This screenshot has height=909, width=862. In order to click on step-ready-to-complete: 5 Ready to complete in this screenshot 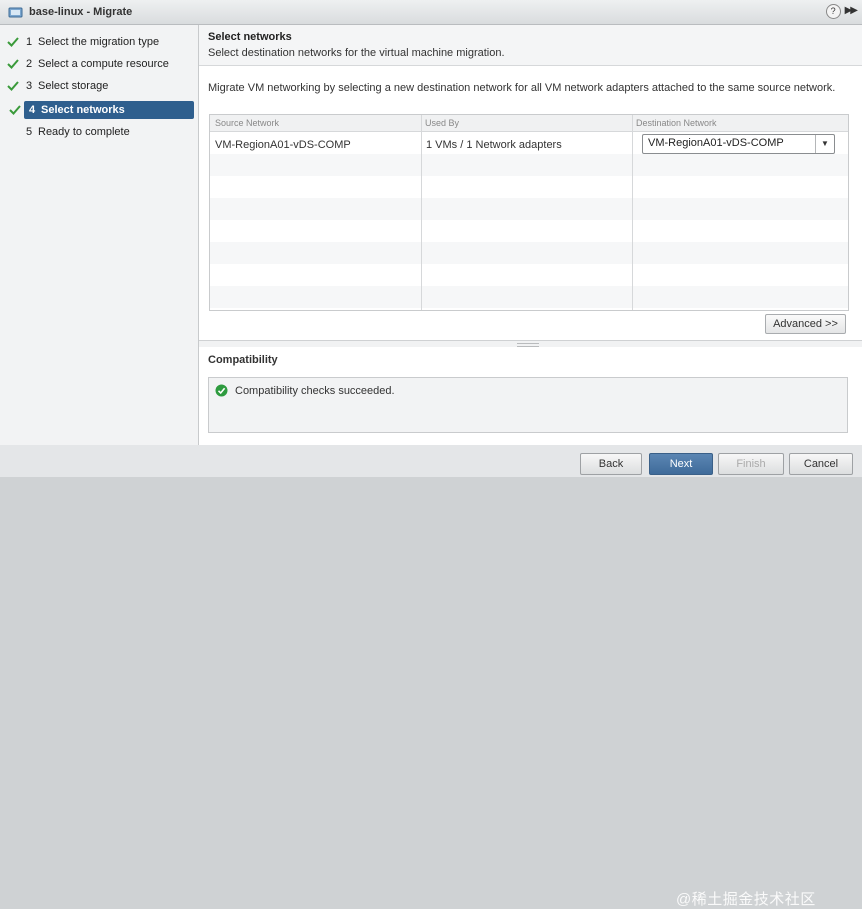, I will do `click(100, 132)`.